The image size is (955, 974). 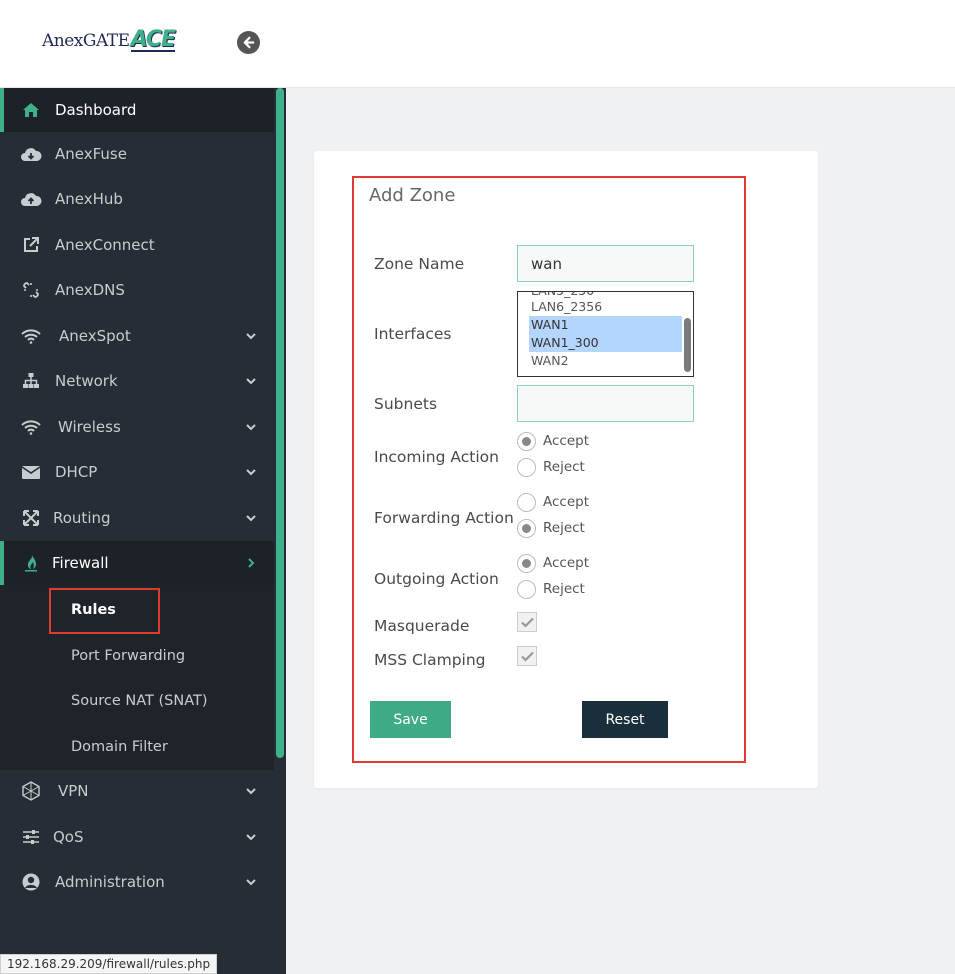 I want to click on masquerade-label: Masquerade, so click(x=422, y=626).